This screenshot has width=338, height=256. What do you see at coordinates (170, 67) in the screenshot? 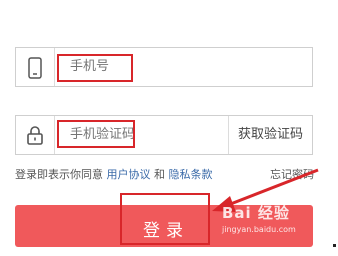
I see `phone-input` at bounding box center [170, 67].